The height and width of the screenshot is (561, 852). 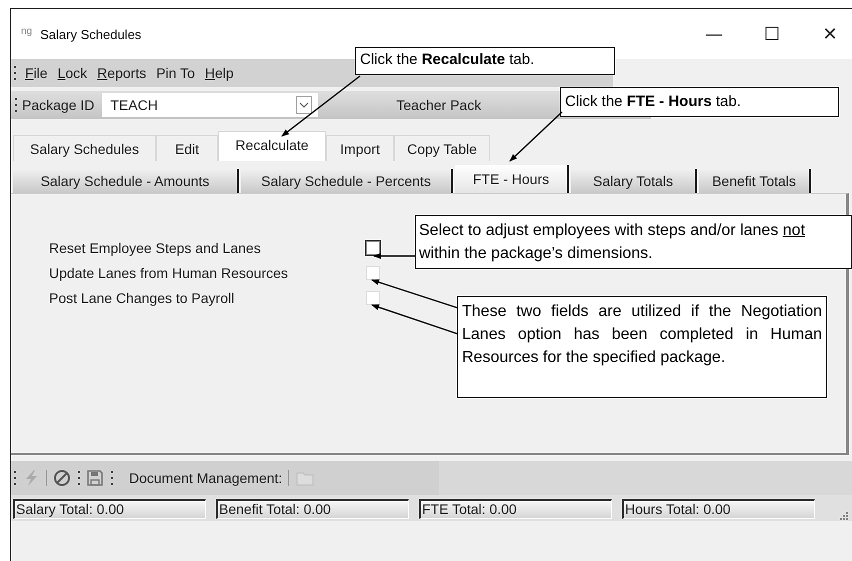 I want to click on app-logo: ng, so click(x=26, y=31).